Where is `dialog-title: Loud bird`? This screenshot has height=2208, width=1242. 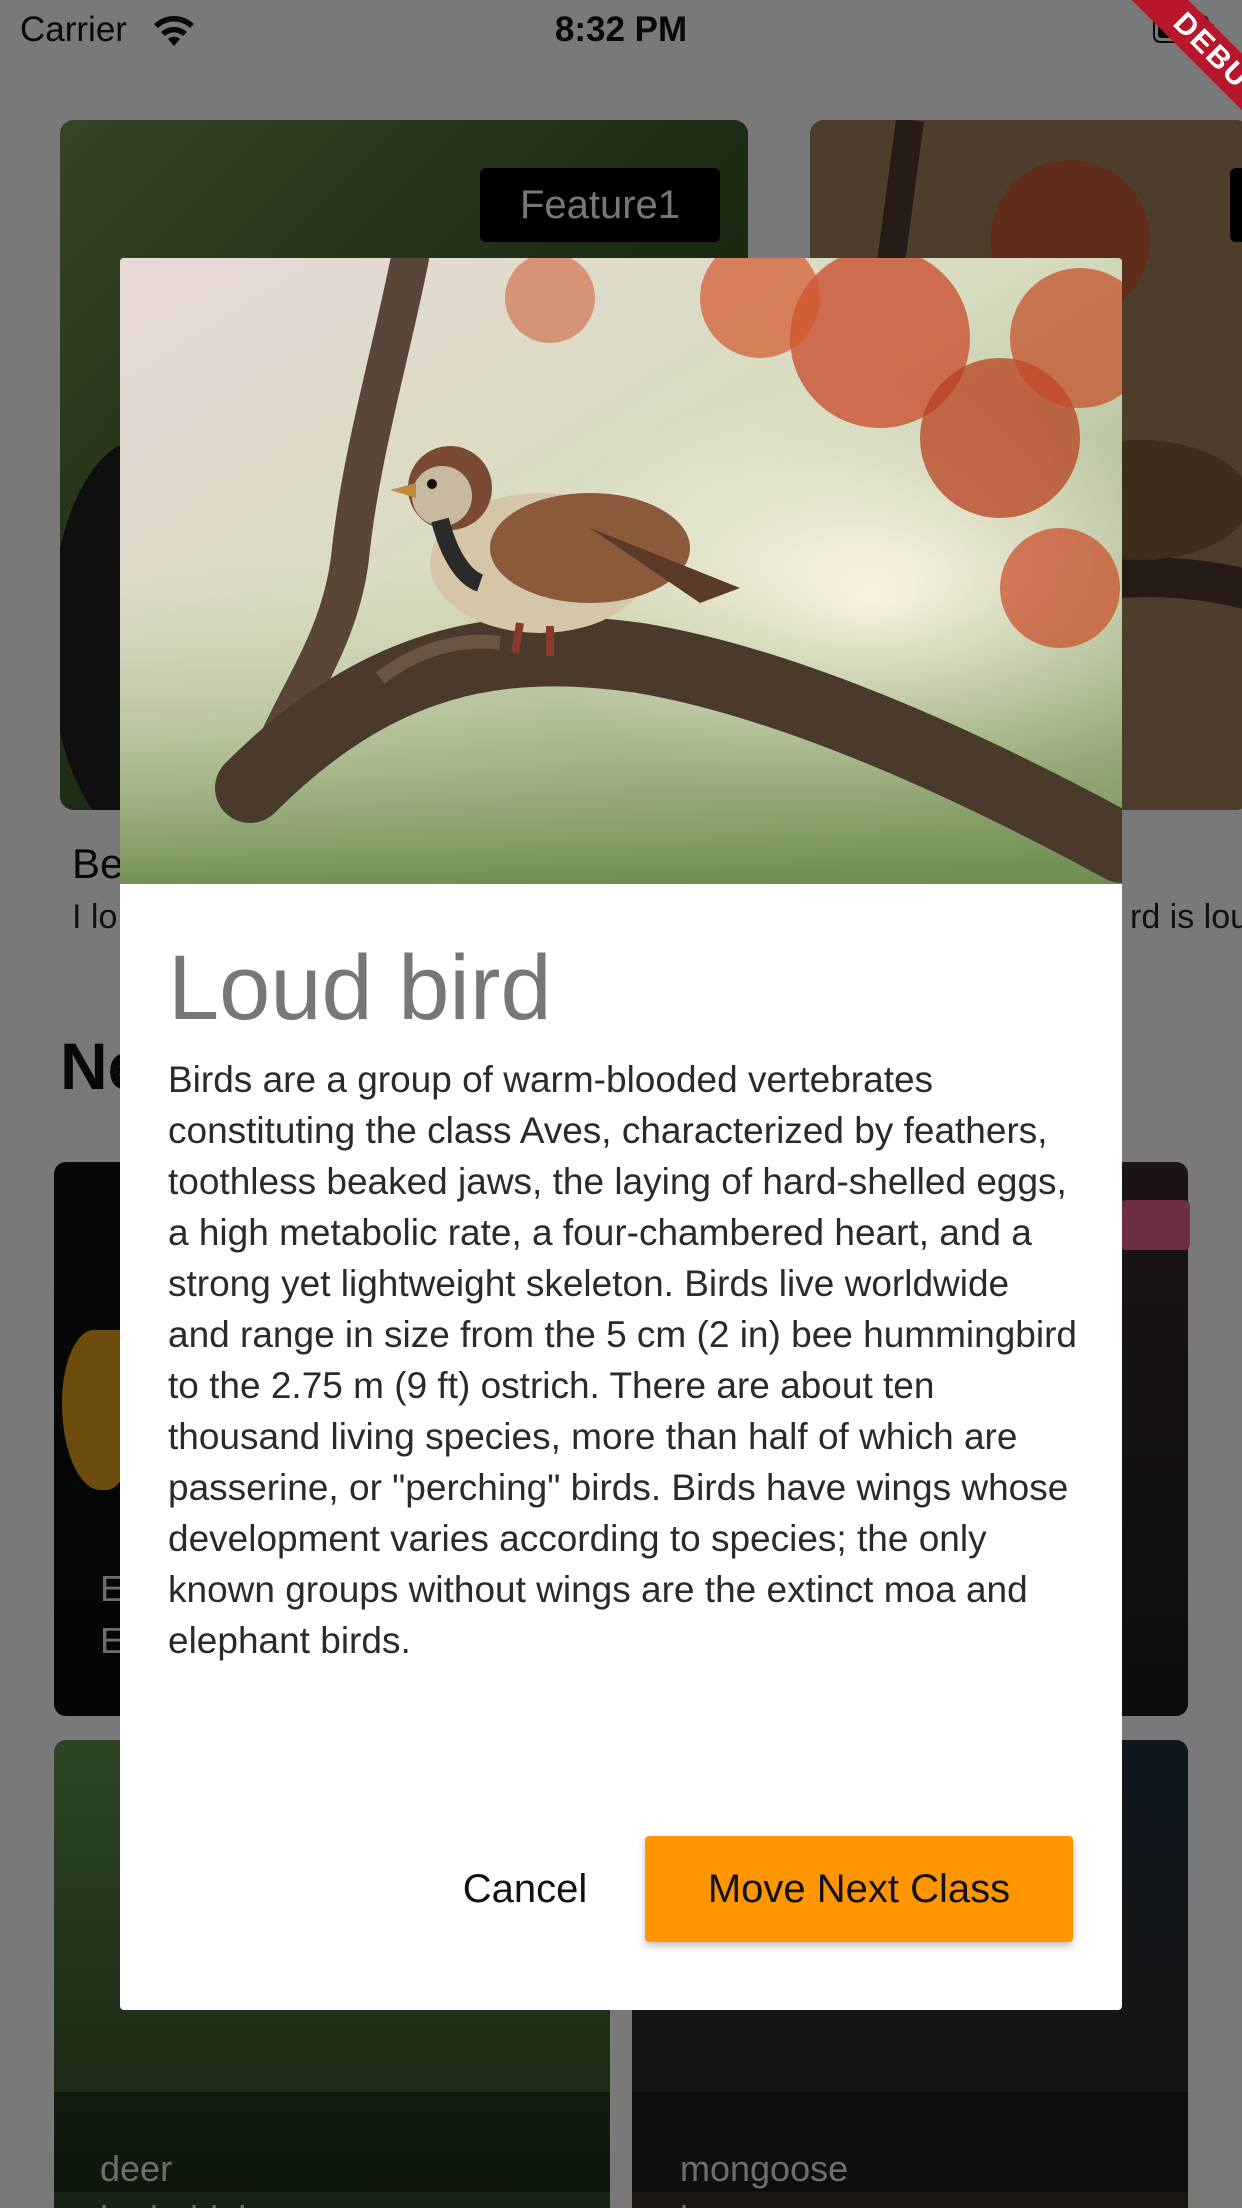 dialog-title: Loud bird is located at coordinates (360, 988).